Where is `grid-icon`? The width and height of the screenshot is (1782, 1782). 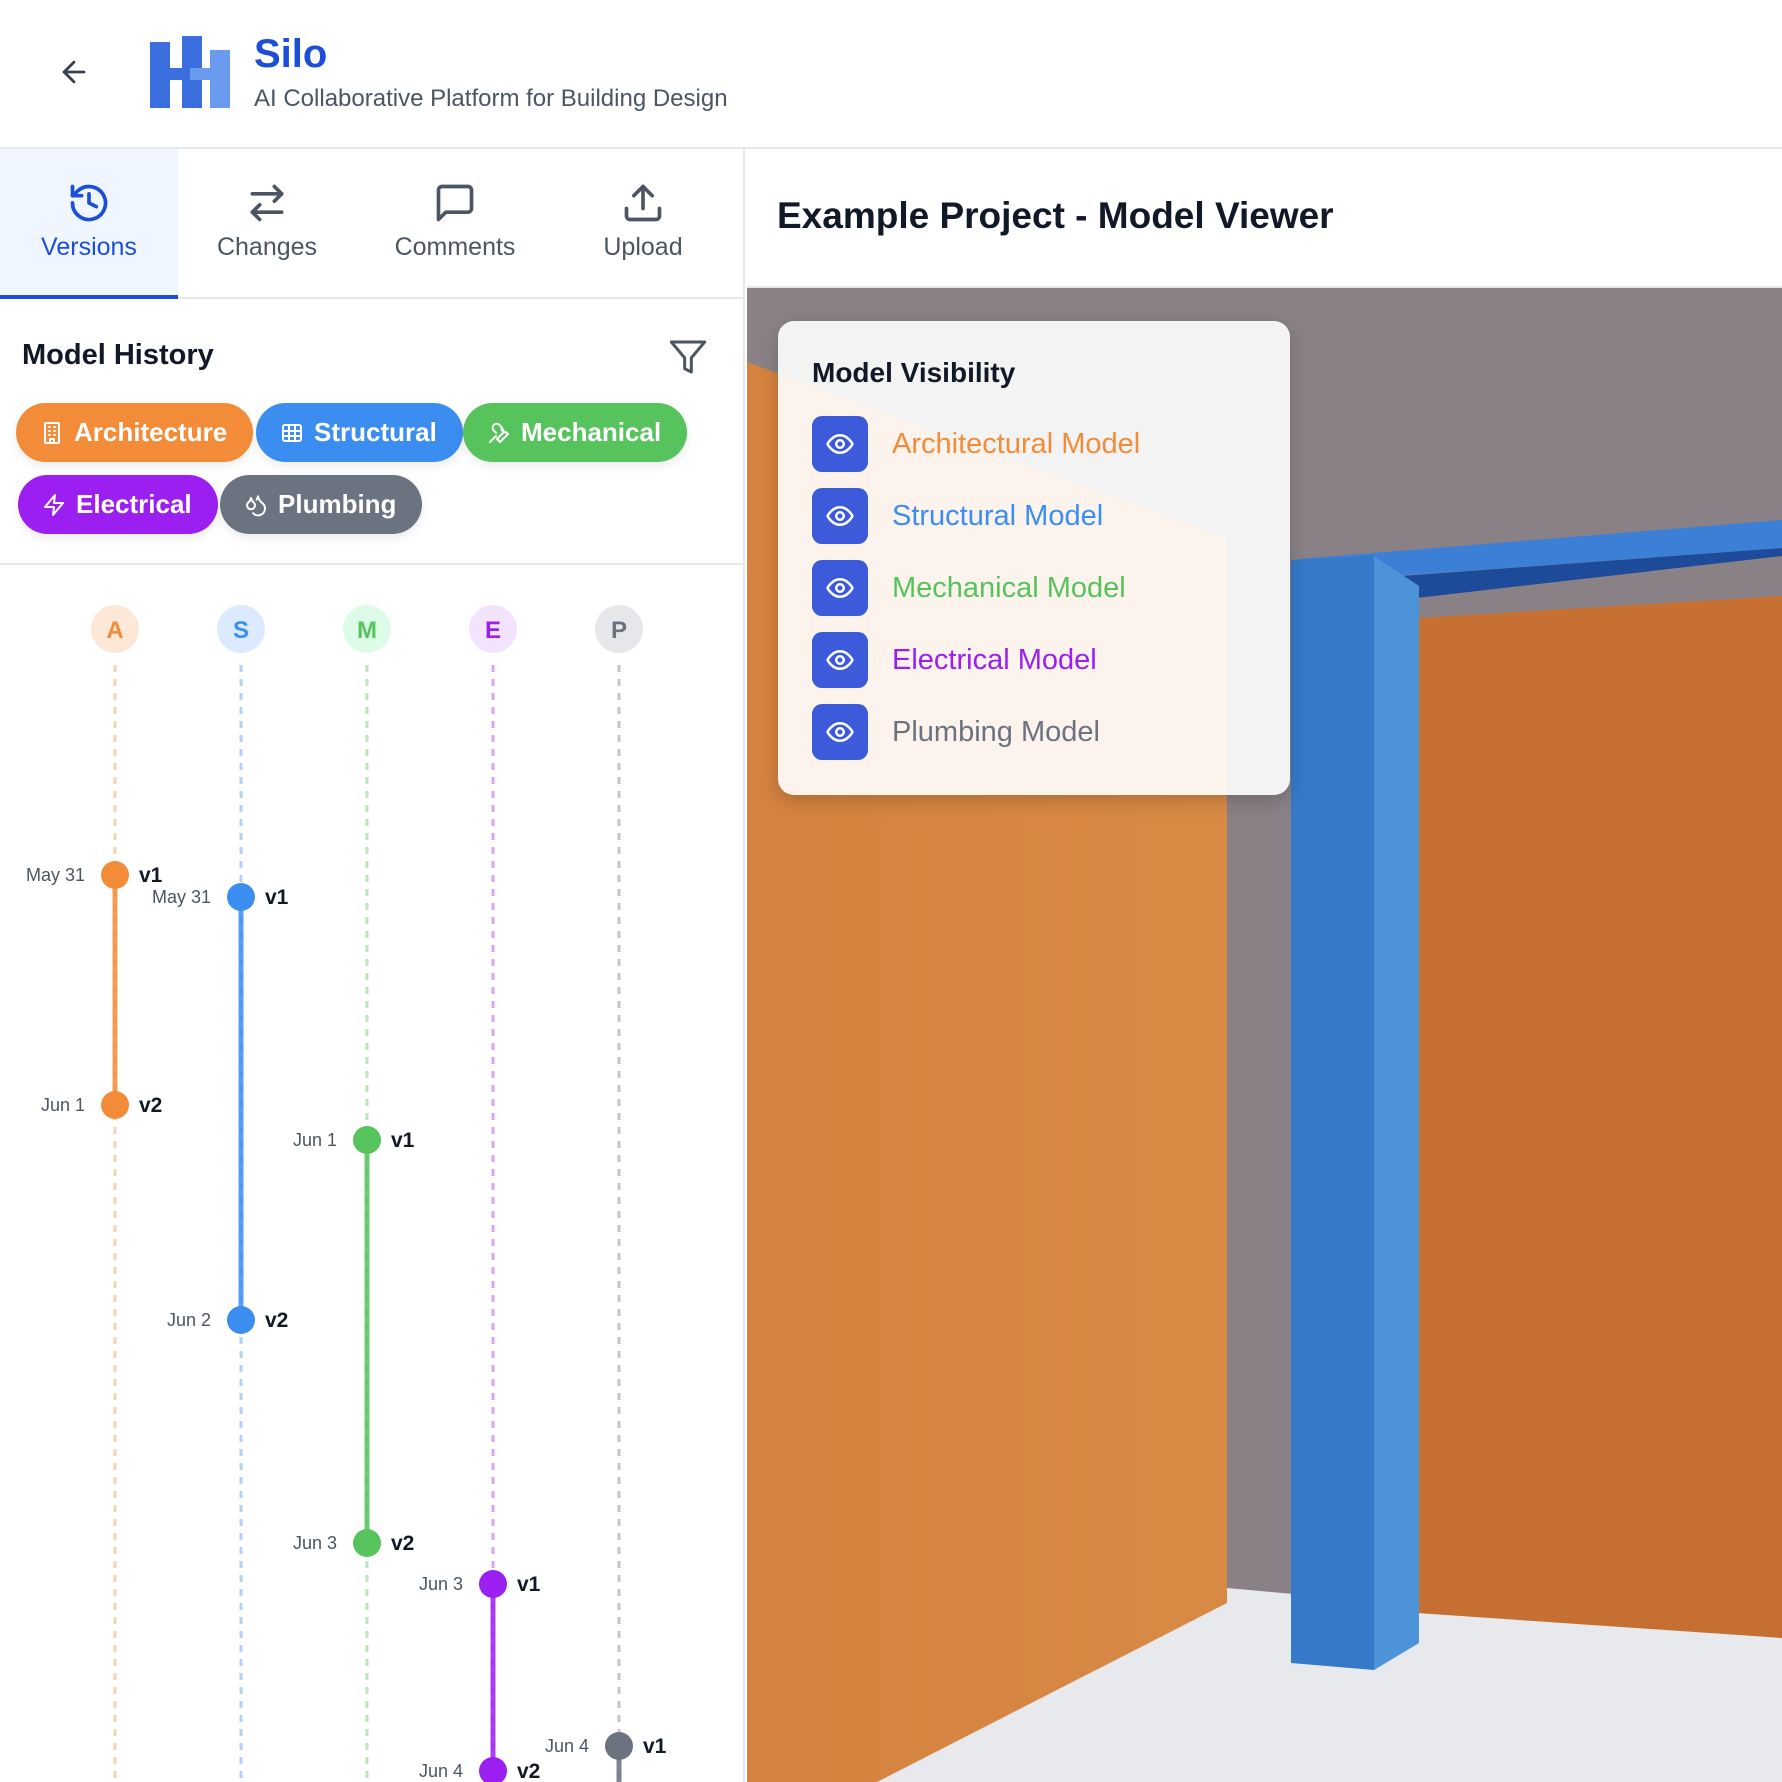 grid-icon is located at coordinates (292, 432).